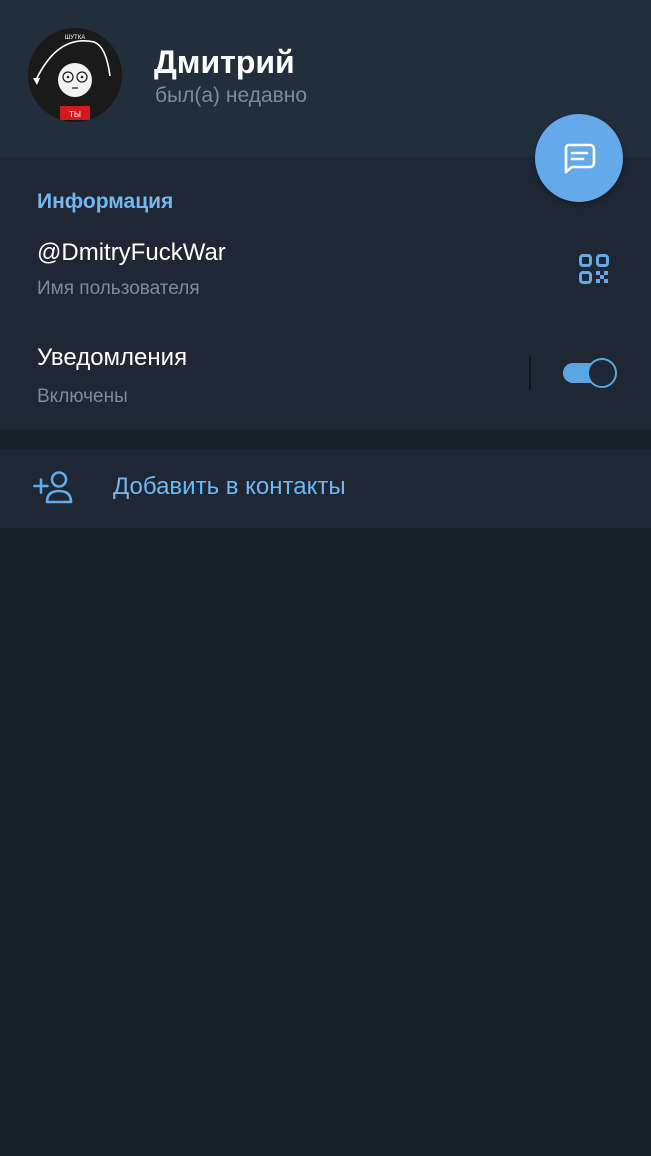  I want to click on avatar-top-text: ШУТКА, so click(75, 38).